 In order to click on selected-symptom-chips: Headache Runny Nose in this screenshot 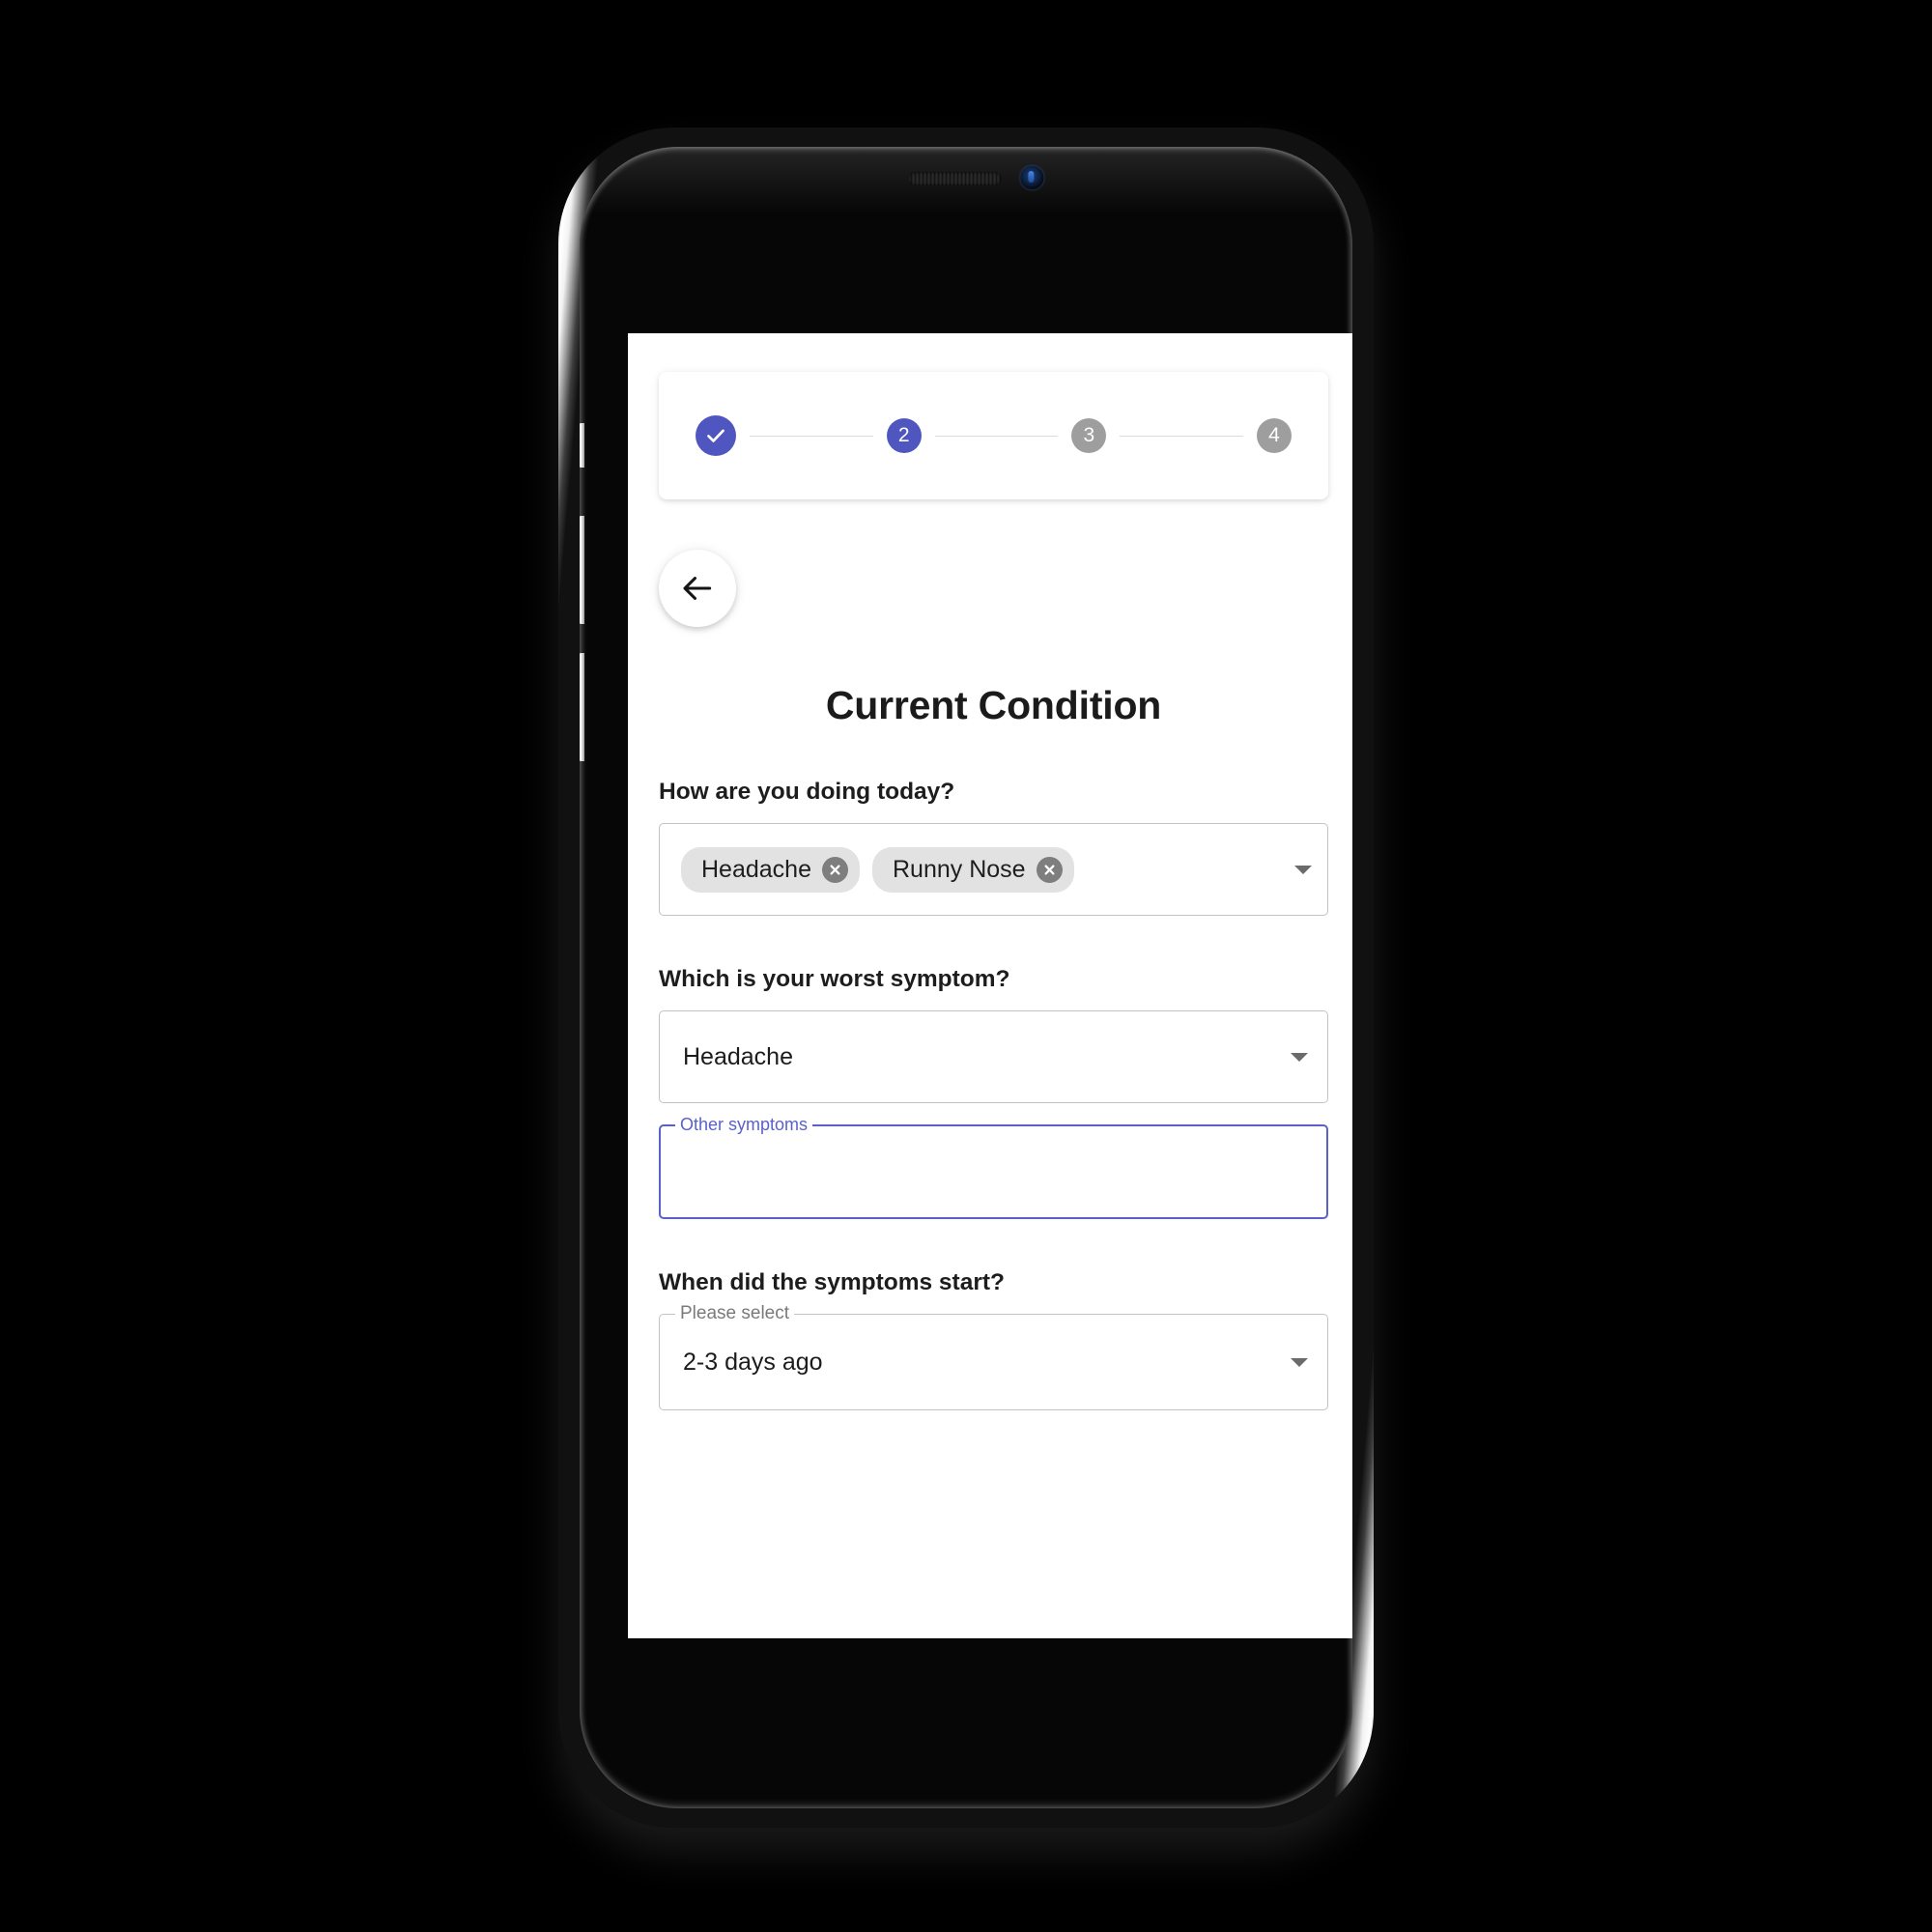, I will do `click(987, 869)`.